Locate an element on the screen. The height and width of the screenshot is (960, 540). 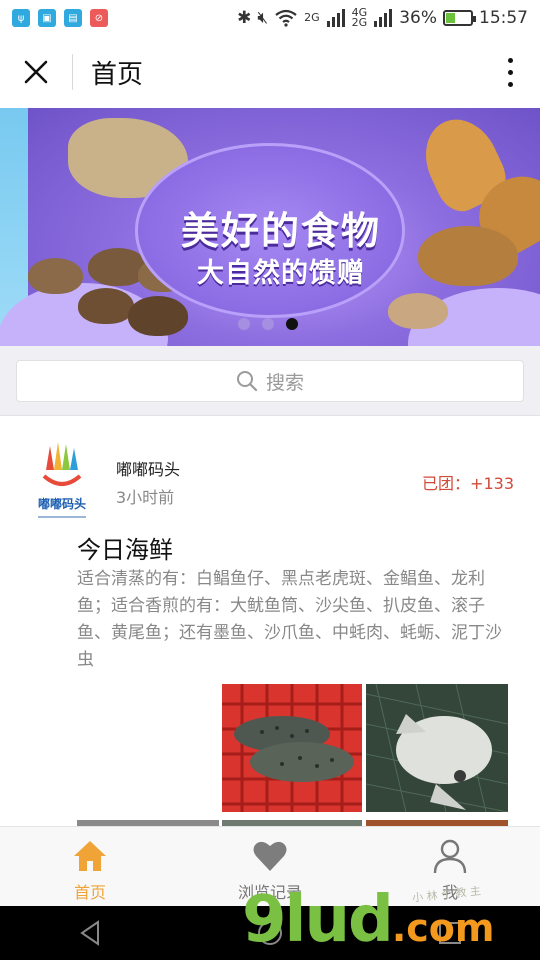
signal-2-label: 4G 2G is located at coordinates (359, 18).